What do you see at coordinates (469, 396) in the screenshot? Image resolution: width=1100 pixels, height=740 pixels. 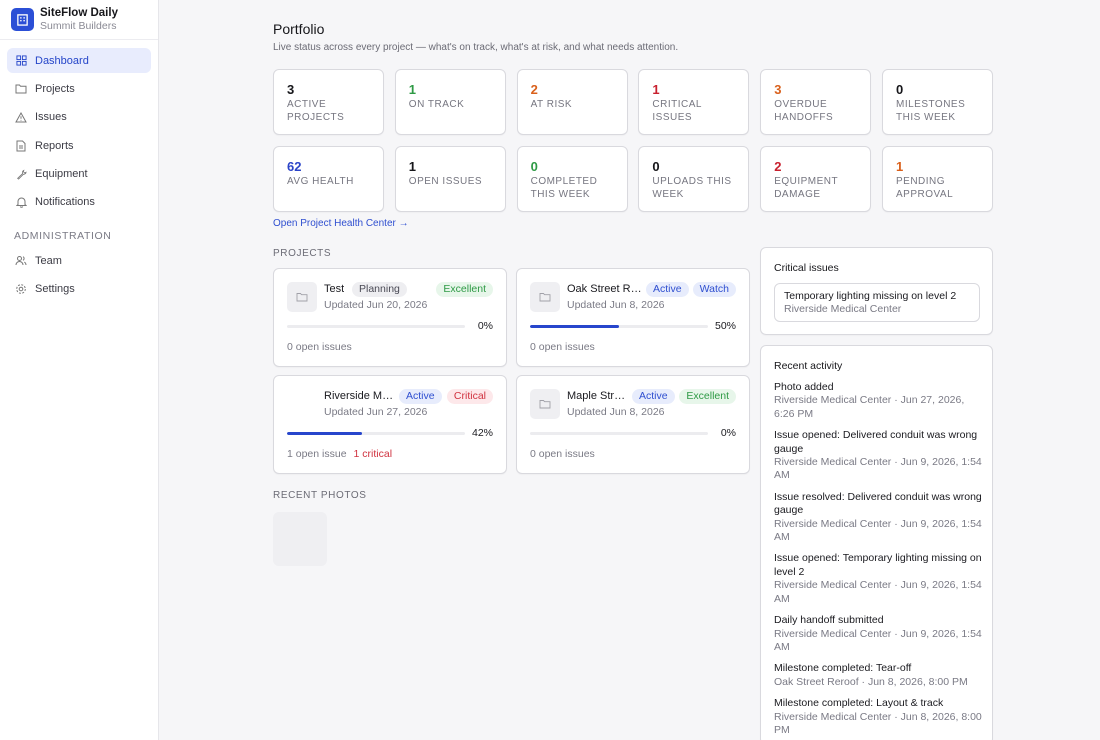 I see `health-badge: Critical` at bounding box center [469, 396].